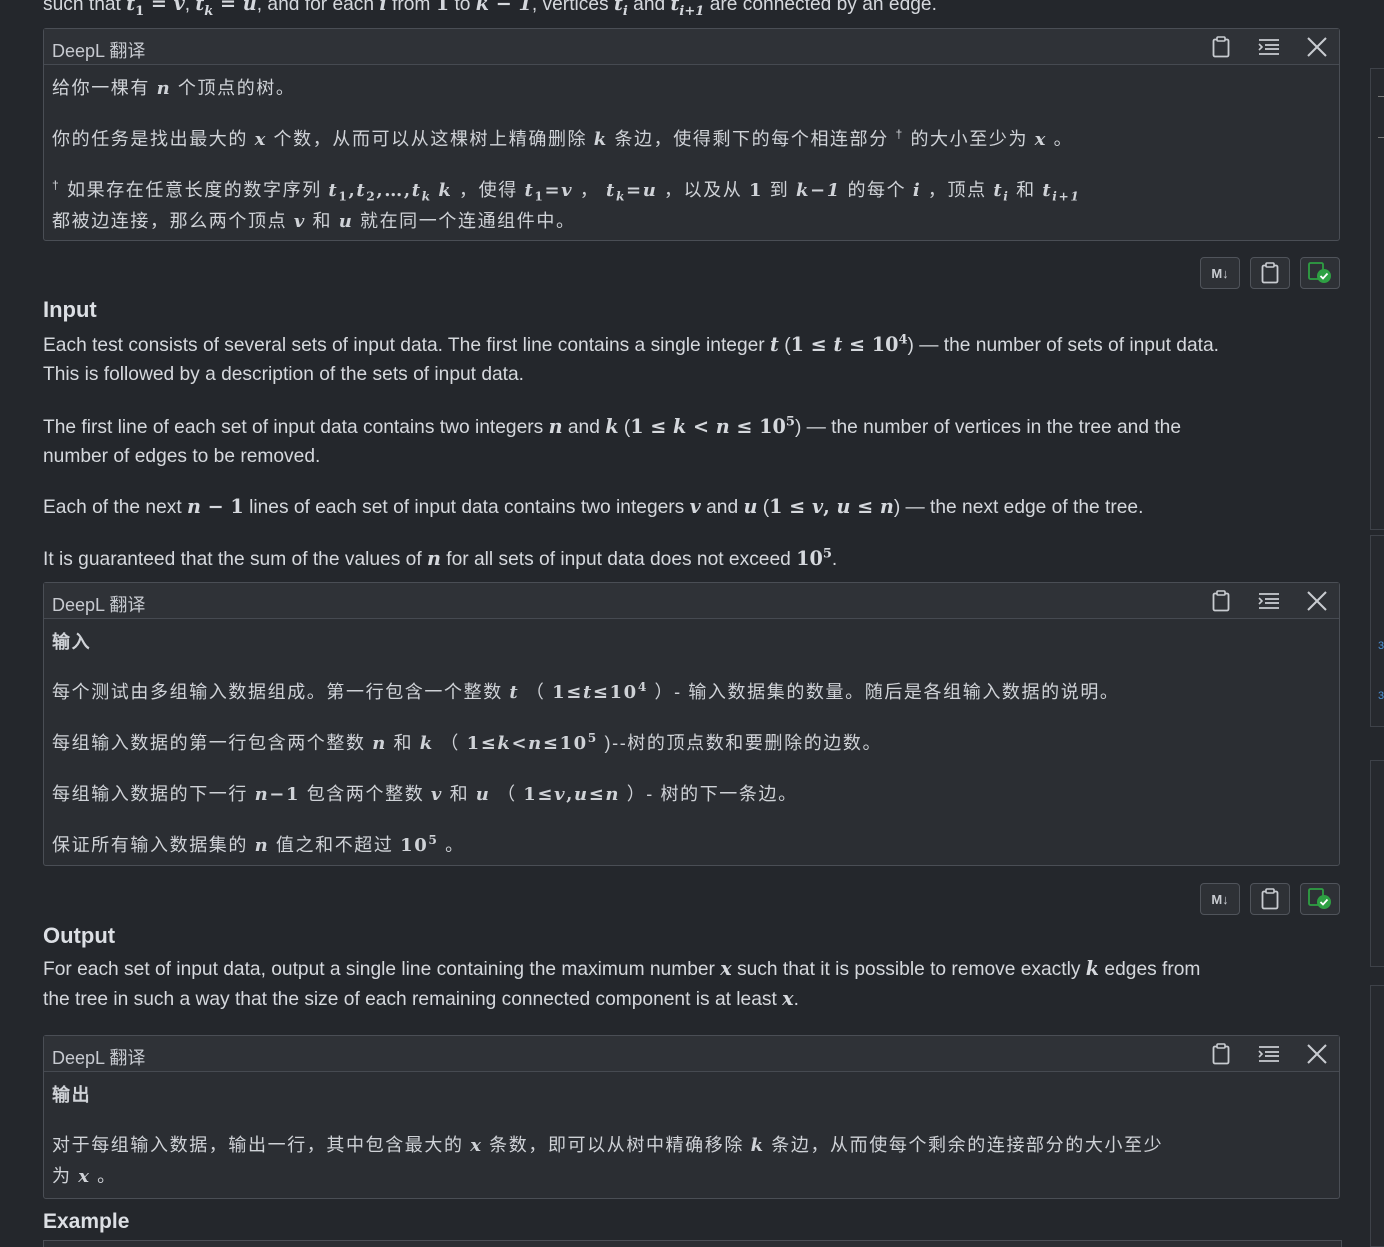 The height and width of the screenshot is (1247, 1384). I want to click on translation-heading: 输入, so click(72, 642).